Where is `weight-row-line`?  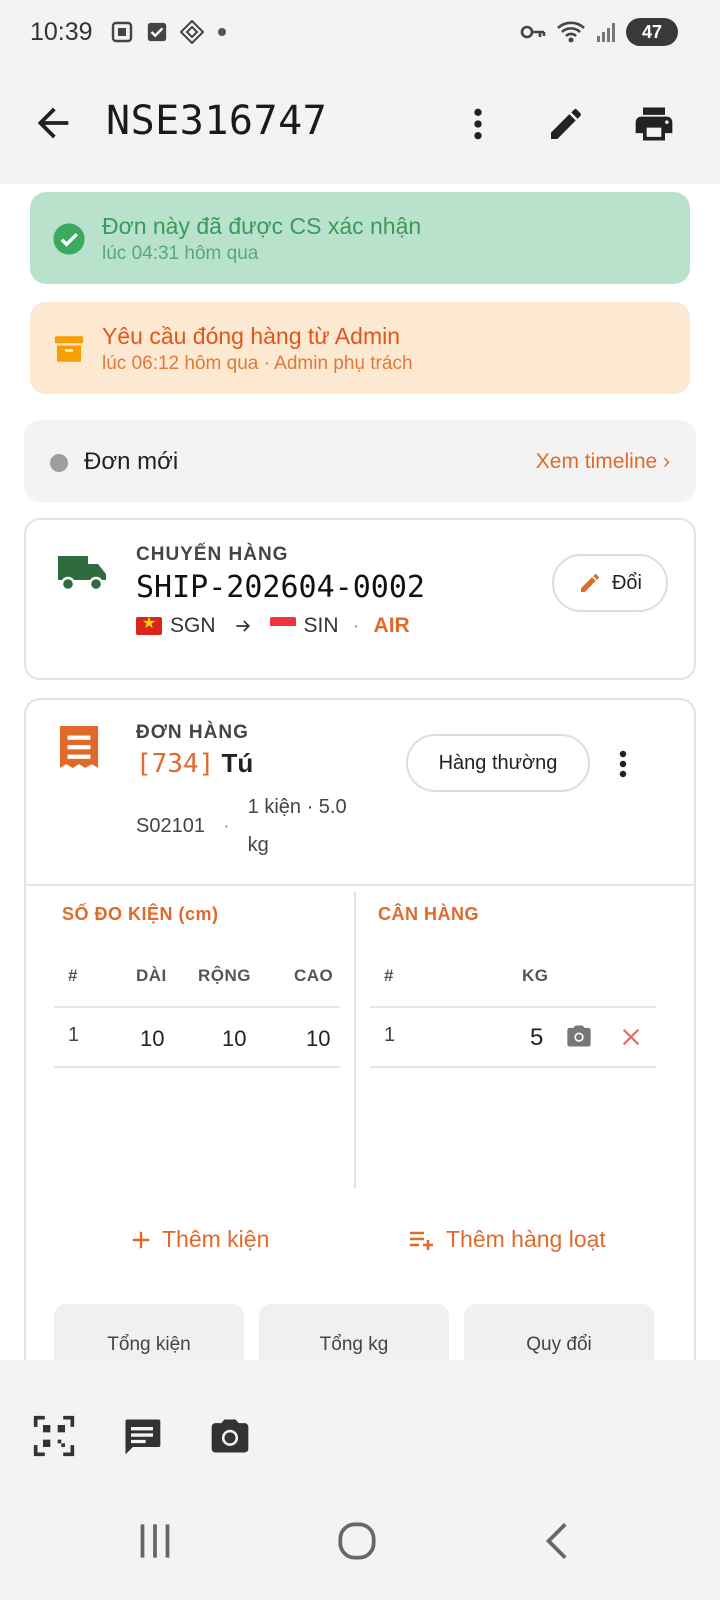
weight-row-line is located at coordinates (513, 1067).